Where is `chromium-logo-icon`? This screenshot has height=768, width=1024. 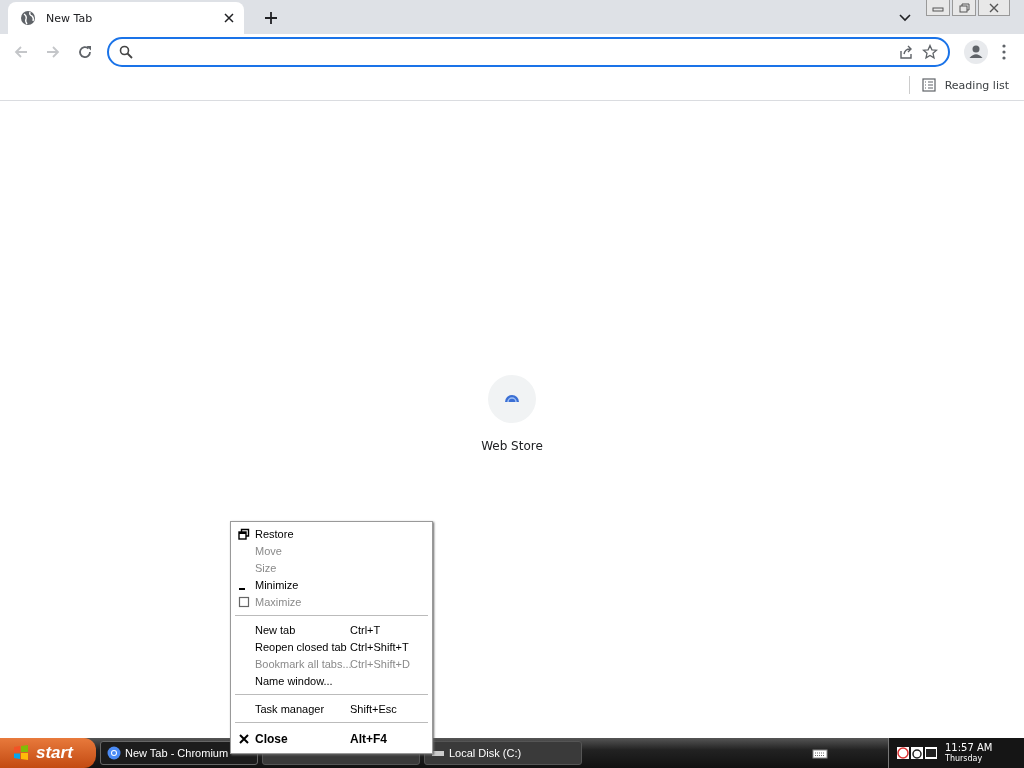
chromium-logo-icon is located at coordinates (114, 753).